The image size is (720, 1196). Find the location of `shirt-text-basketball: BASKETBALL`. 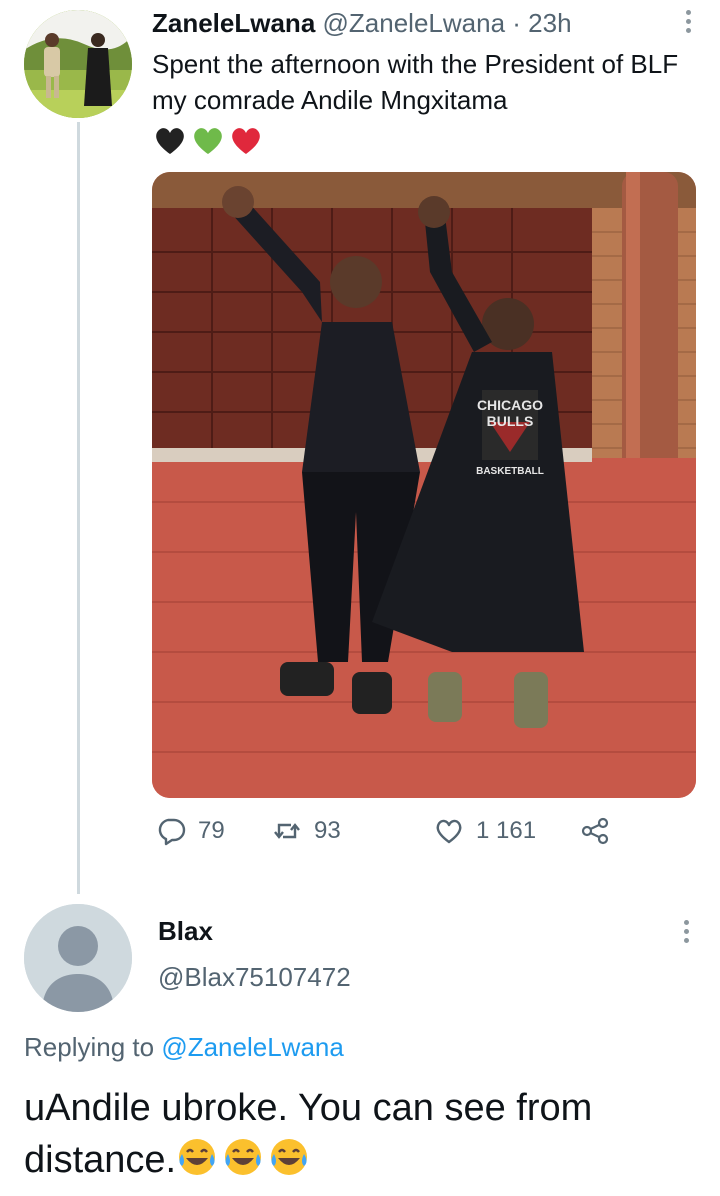

shirt-text-basketball: BASKETBALL is located at coordinates (510, 471).